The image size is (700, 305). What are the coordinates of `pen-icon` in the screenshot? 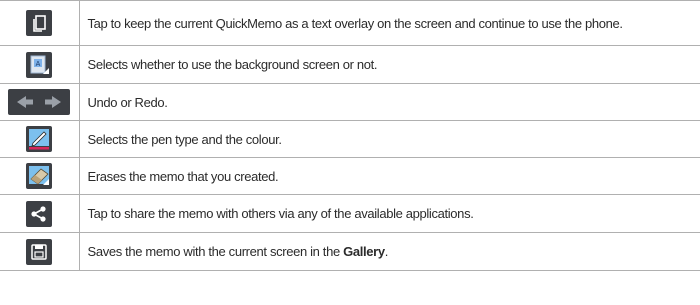 It's located at (39, 139).